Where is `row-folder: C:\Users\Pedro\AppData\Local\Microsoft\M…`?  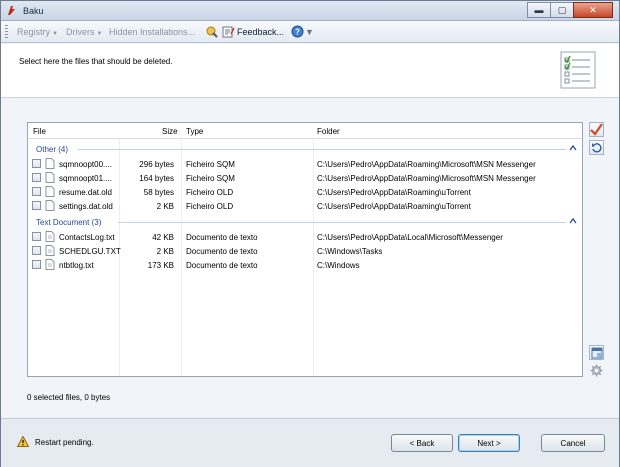 row-folder: C:\Users\Pedro\AppData\Local\Microsoft\M… is located at coordinates (410, 237).